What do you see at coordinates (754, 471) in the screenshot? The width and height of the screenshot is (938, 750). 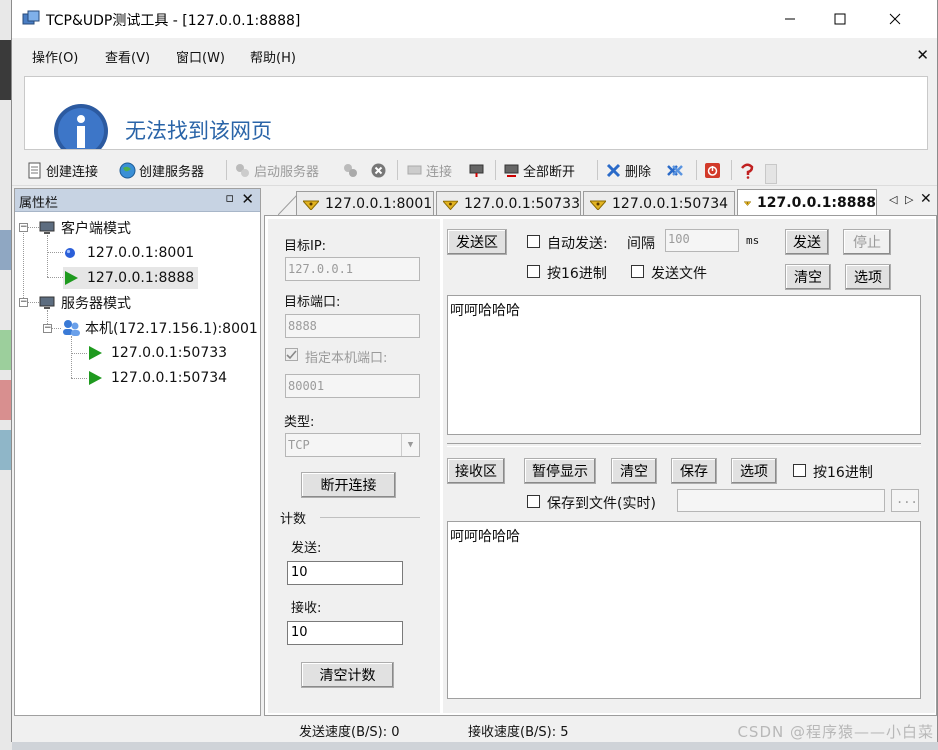 I see `recv-options-button: 选项` at bounding box center [754, 471].